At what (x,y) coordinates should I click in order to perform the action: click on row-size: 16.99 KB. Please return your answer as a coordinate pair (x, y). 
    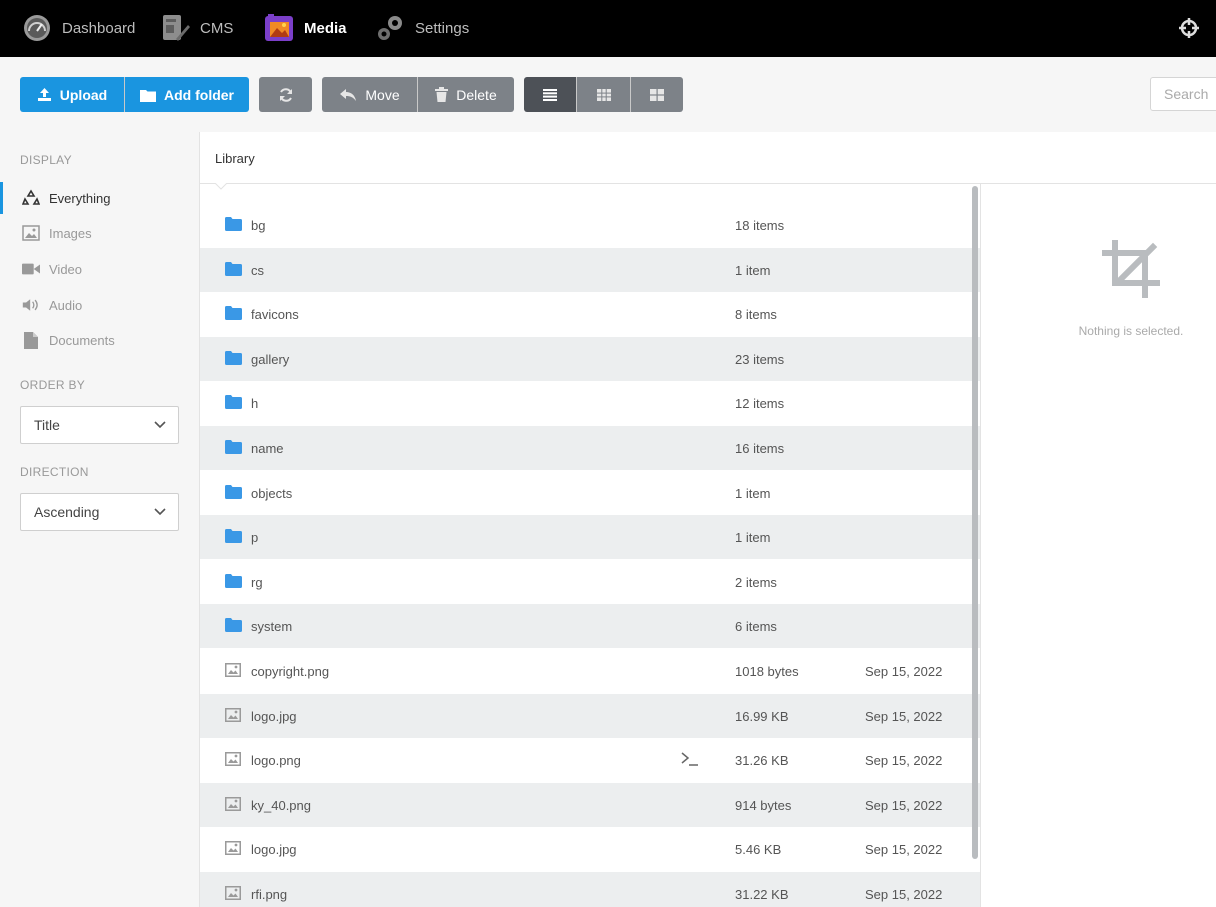
    Looking at the image, I should click on (762, 716).